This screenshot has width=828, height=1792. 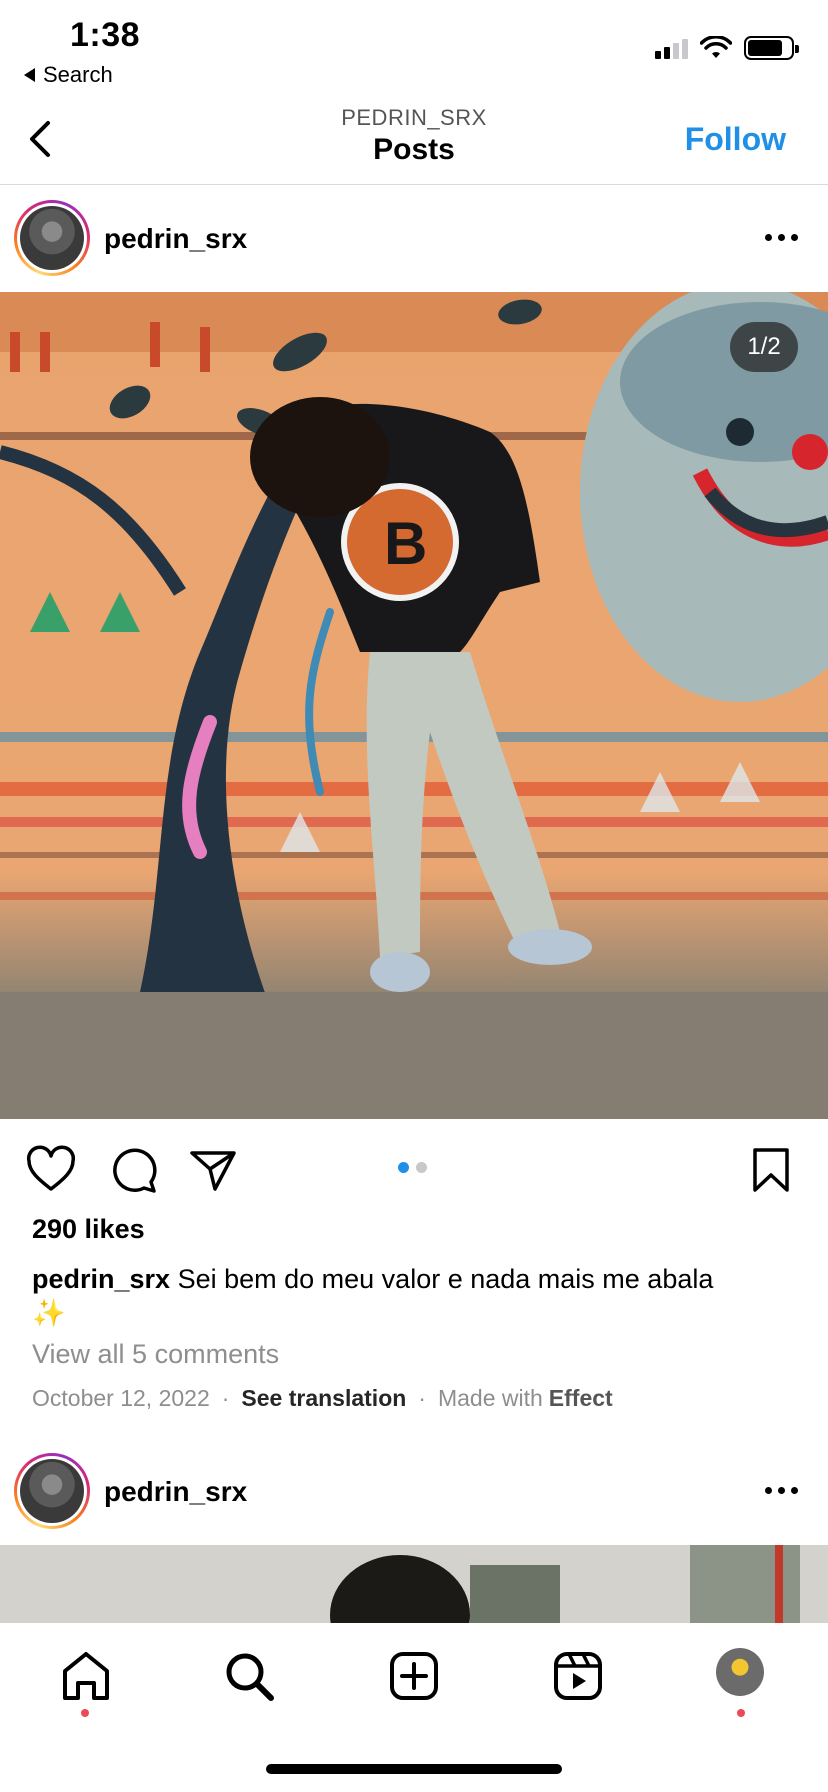 What do you see at coordinates (29, 75) in the screenshot?
I see `back-triangle-icon` at bounding box center [29, 75].